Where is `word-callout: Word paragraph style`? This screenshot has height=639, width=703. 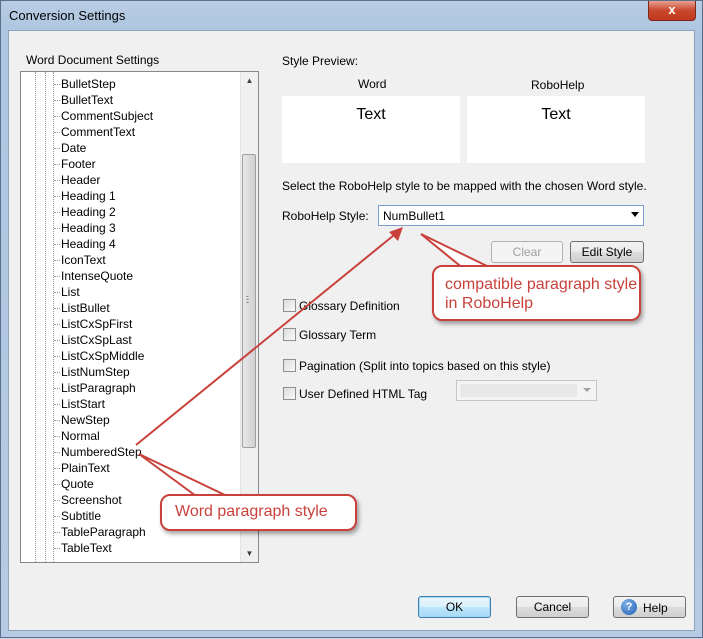
word-callout: Word paragraph style is located at coordinates (258, 512).